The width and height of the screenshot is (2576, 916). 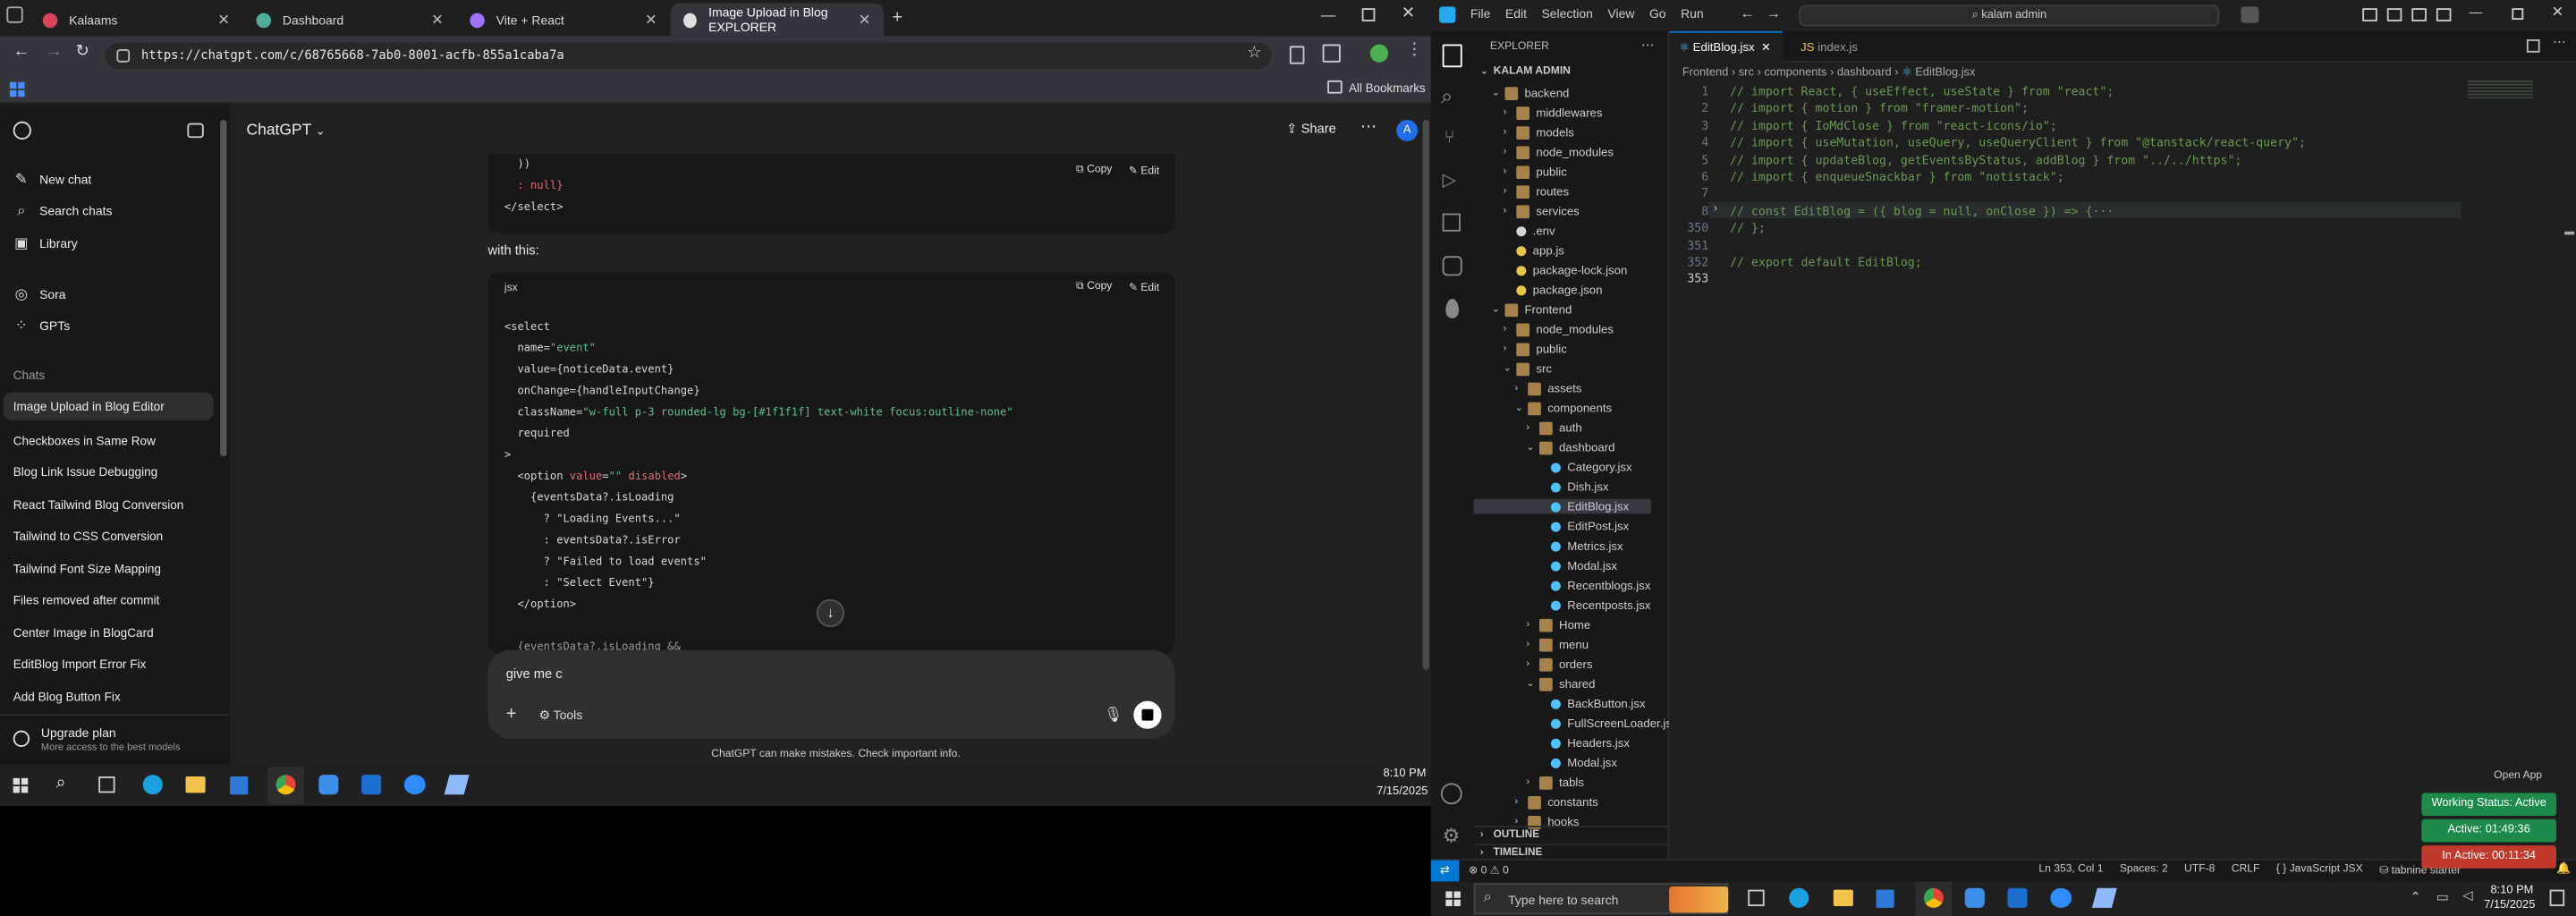 What do you see at coordinates (1451, 794) in the screenshot?
I see `accounts-icon` at bounding box center [1451, 794].